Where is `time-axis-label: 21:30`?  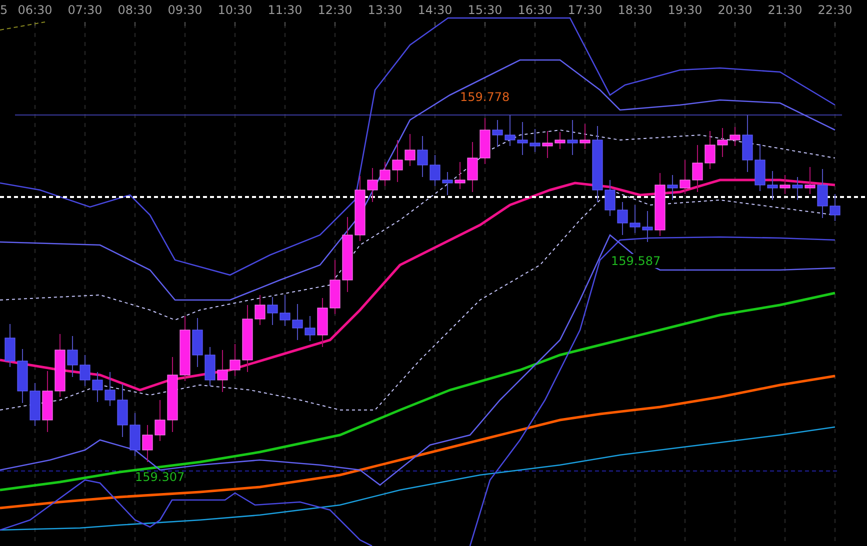
time-axis-label: 21:30 is located at coordinates (785, 10).